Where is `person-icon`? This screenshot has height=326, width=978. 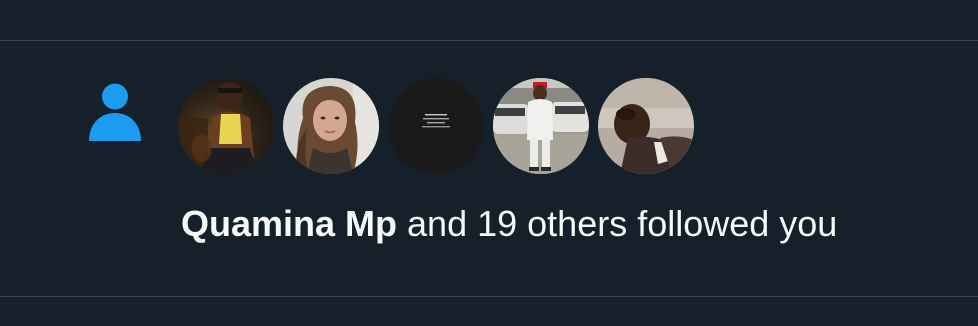
person-icon is located at coordinates (115, 112).